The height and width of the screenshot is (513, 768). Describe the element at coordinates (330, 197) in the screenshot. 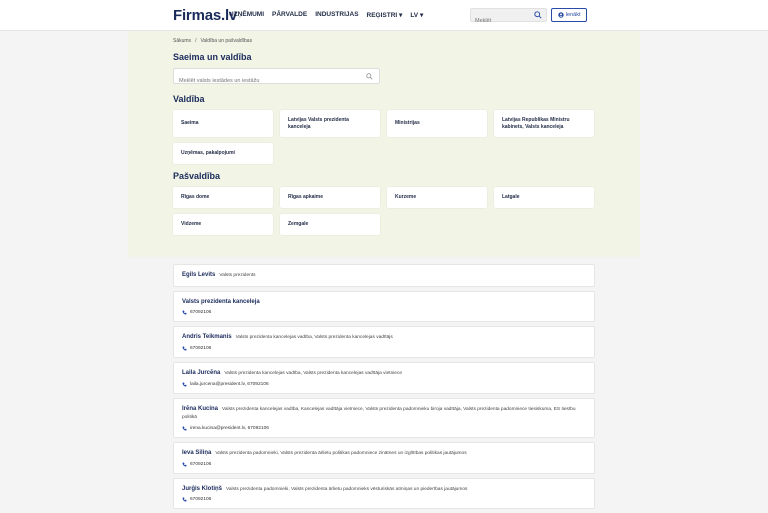

I see `tile-riga-district: Rīgas apkaime` at that location.